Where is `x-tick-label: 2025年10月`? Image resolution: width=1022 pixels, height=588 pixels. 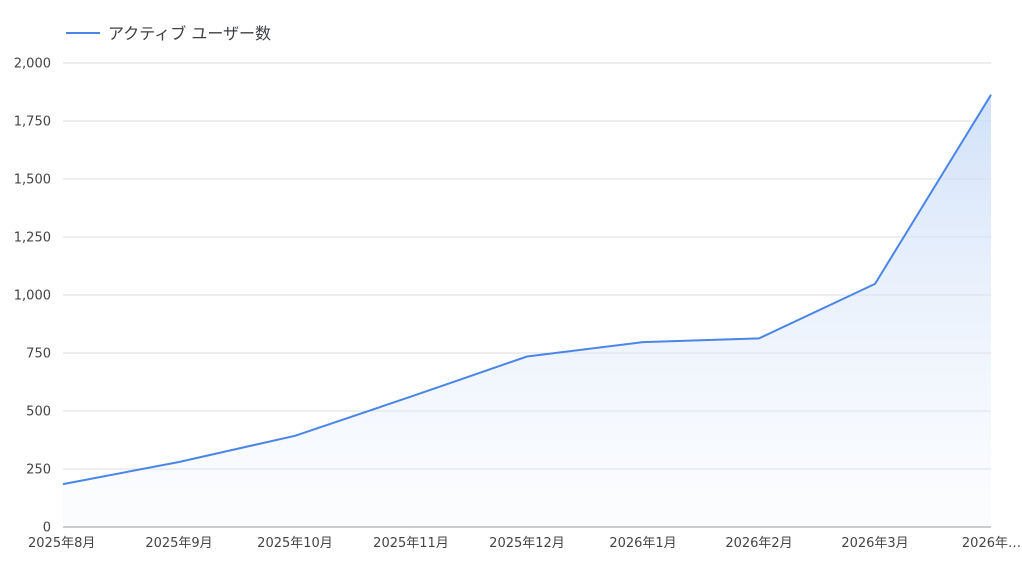
x-tick-label: 2025年10月 is located at coordinates (295, 543).